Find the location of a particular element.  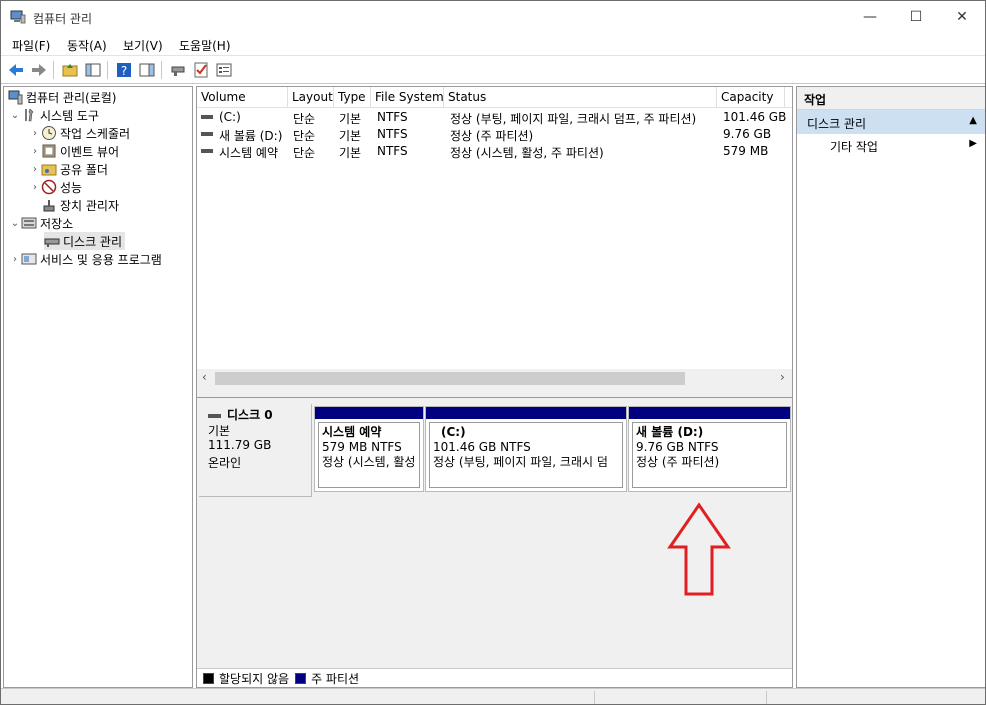

partition-d: 새 볼륨 (D:) 9.76 GB NTFS 정상 (주 파티션) is located at coordinates (709, 449).